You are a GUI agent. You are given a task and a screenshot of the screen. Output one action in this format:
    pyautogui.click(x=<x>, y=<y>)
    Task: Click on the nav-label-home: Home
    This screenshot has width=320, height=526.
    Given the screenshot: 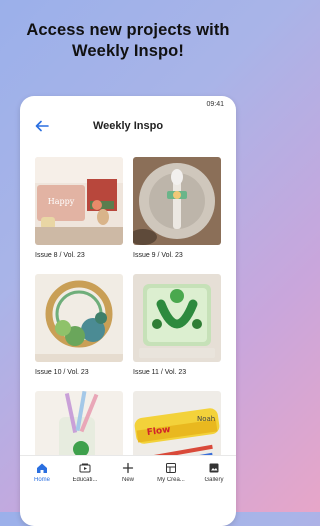 What is the action you would take?
    pyautogui.click(x=41, y=480)
    